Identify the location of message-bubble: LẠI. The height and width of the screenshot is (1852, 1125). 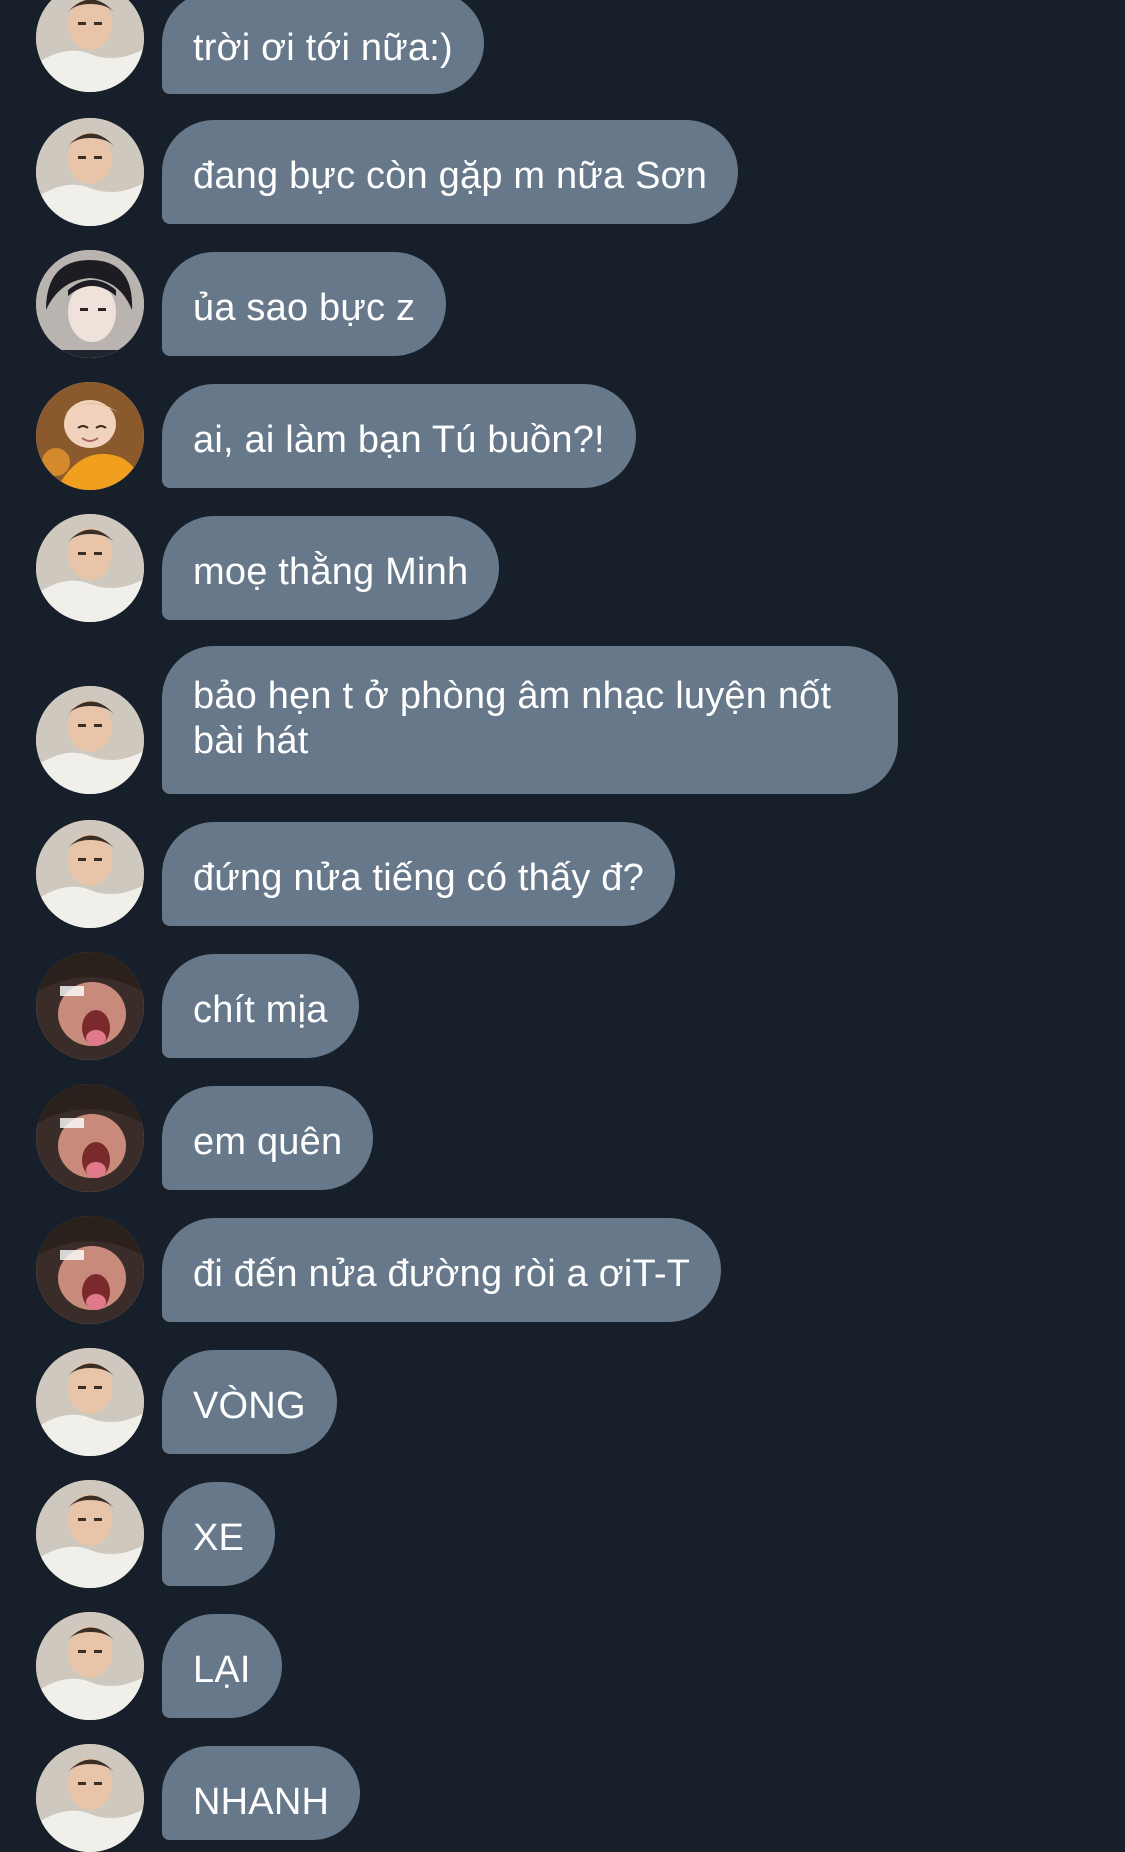
(222, 1666).